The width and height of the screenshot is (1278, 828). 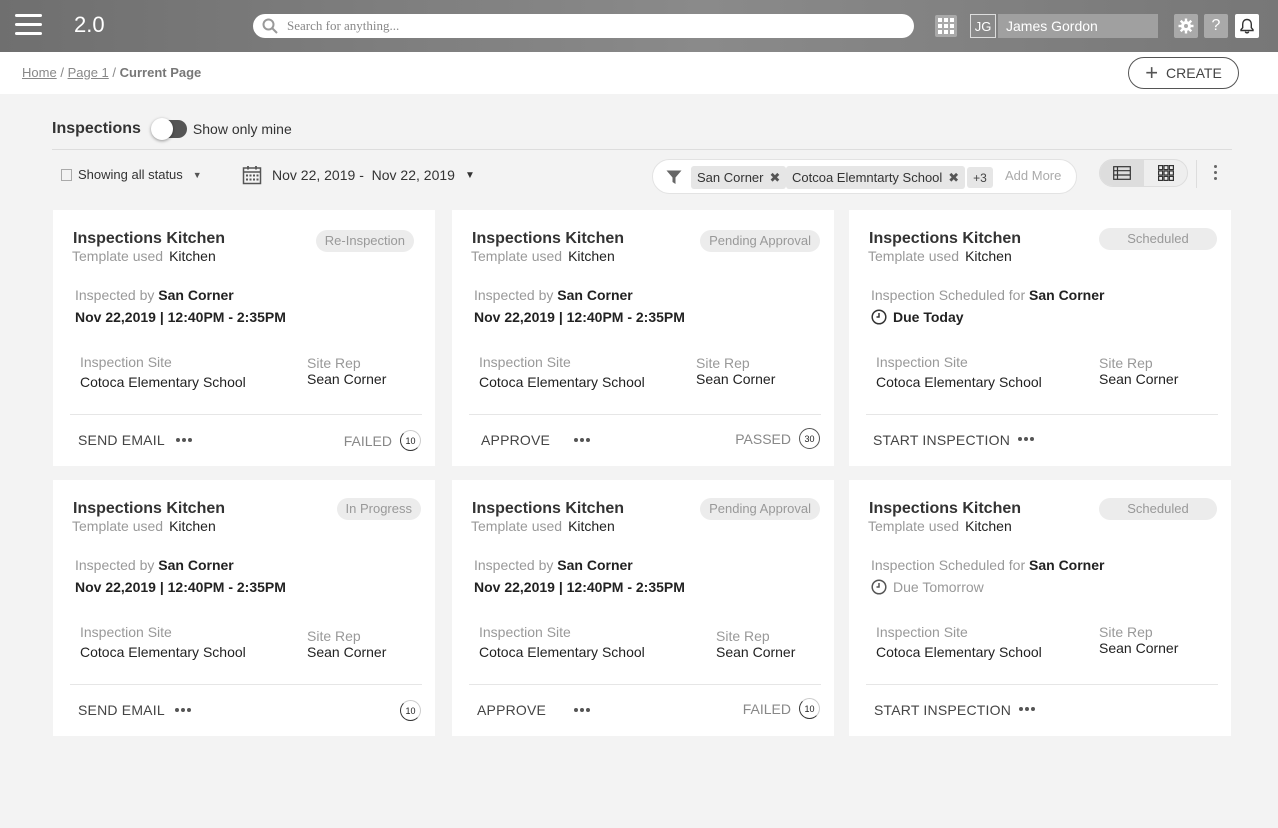 I want to click on due-label: Due Tomorrow, so click(x=938, y=587).